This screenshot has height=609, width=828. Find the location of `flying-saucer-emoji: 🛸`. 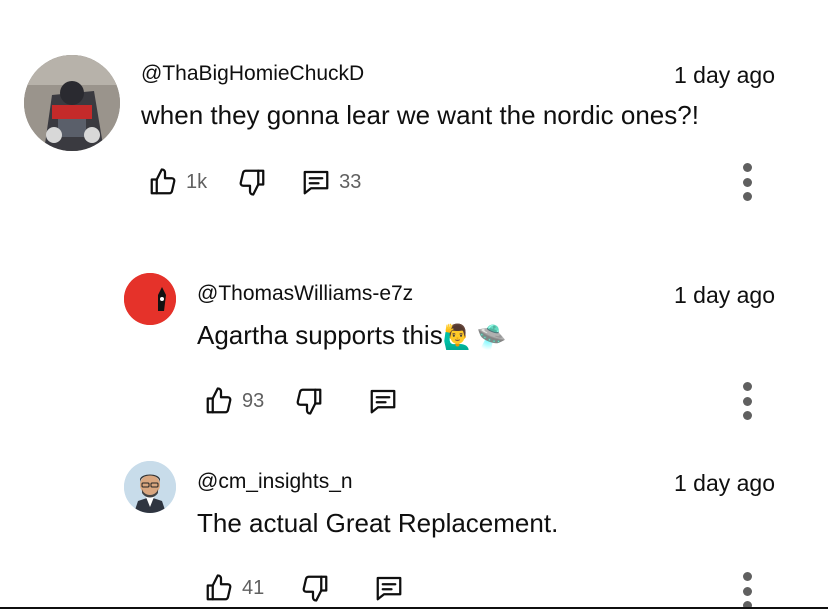

flying-saucer-emoji: 🛸 is located at coordinates (491, 337).